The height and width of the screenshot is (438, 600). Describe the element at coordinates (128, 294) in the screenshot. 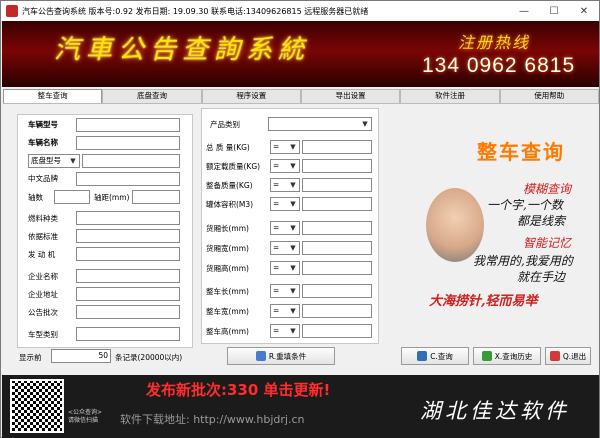

I see `company-address-input` at that location.